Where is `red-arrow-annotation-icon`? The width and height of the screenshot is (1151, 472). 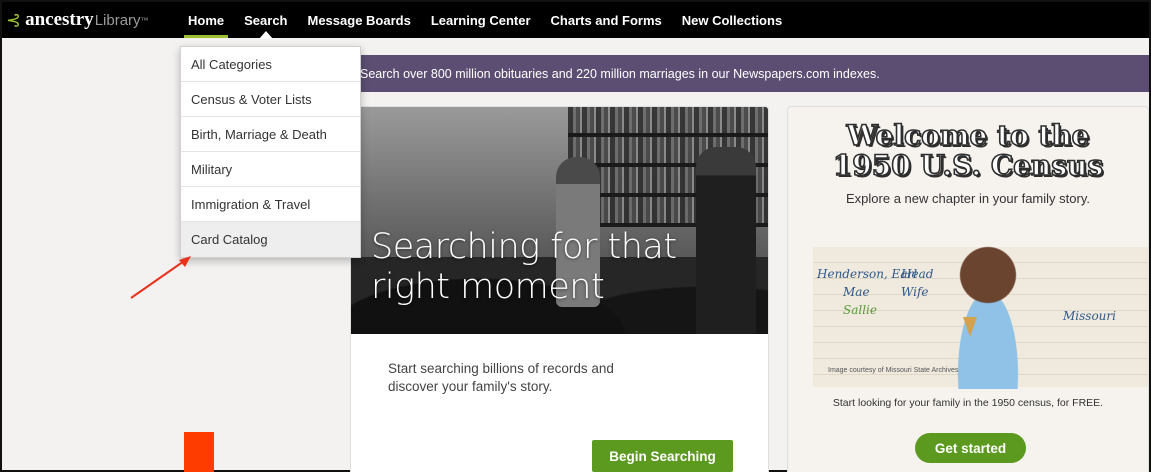
red-arrow-annotation-icon is located at coordinates (160, 277).